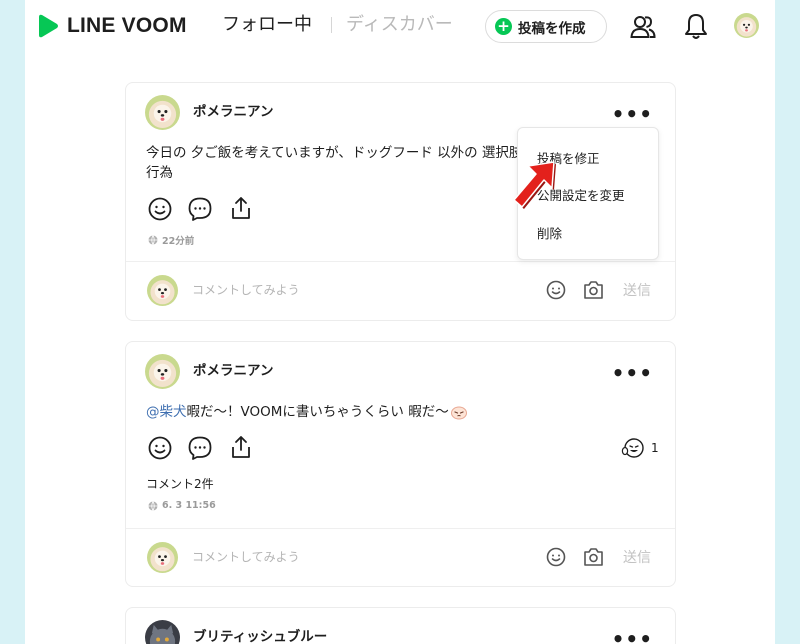 This screenshot has width=800, height=644. What do you see at coordinates (696, 26) in the screenshot?
I see `bell-icon` at bounding box center [696, 26].